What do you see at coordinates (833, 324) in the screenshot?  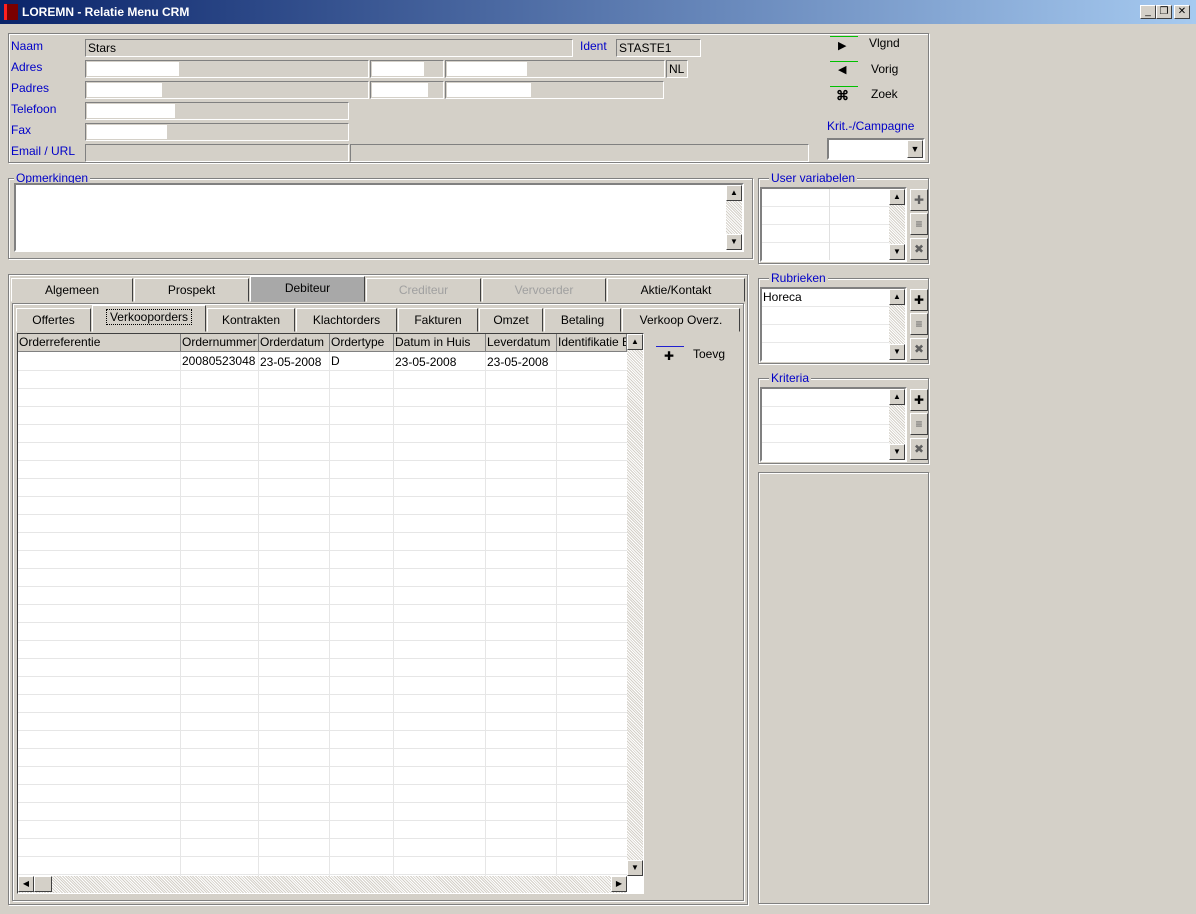 I see `rubrieken-list: Horeca ▲ ▼` at bounding box center [833, 324].